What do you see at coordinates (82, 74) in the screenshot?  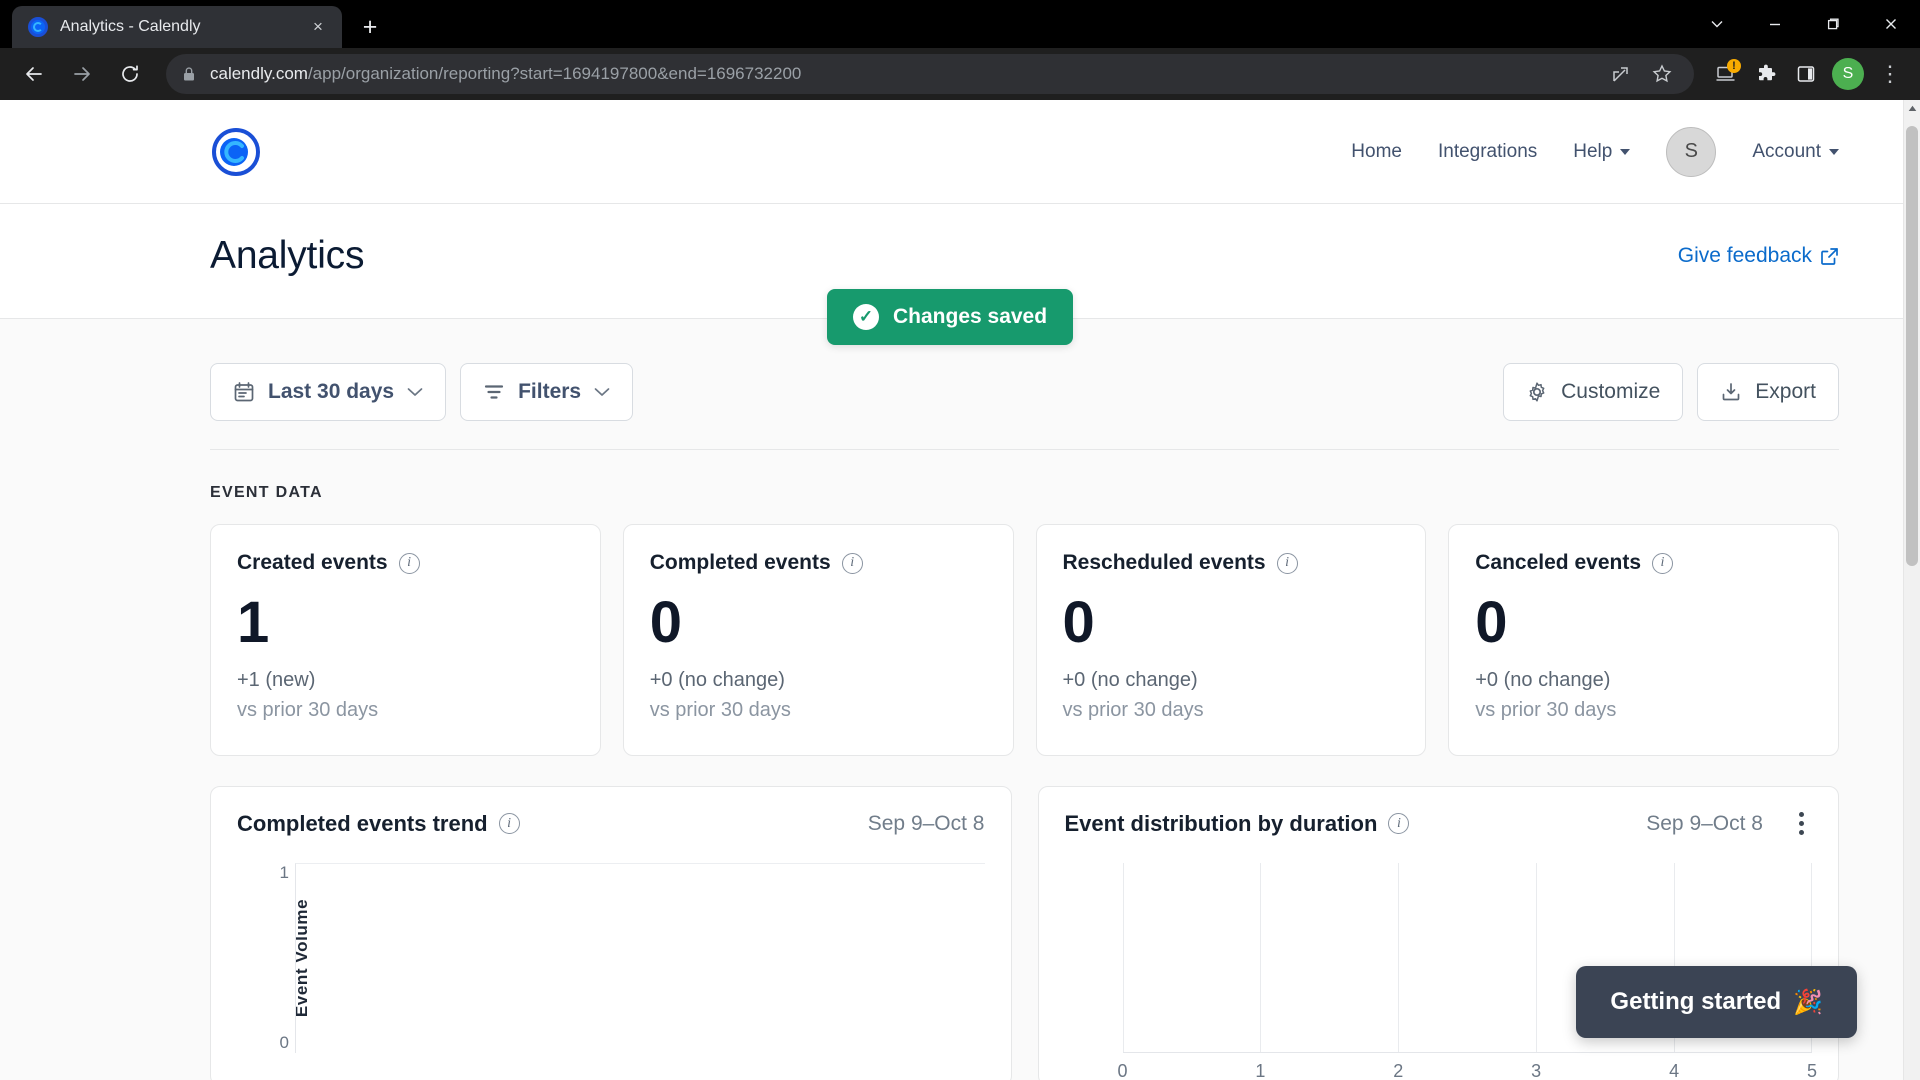 I see `forward-button` at bounding box center [82, 74].